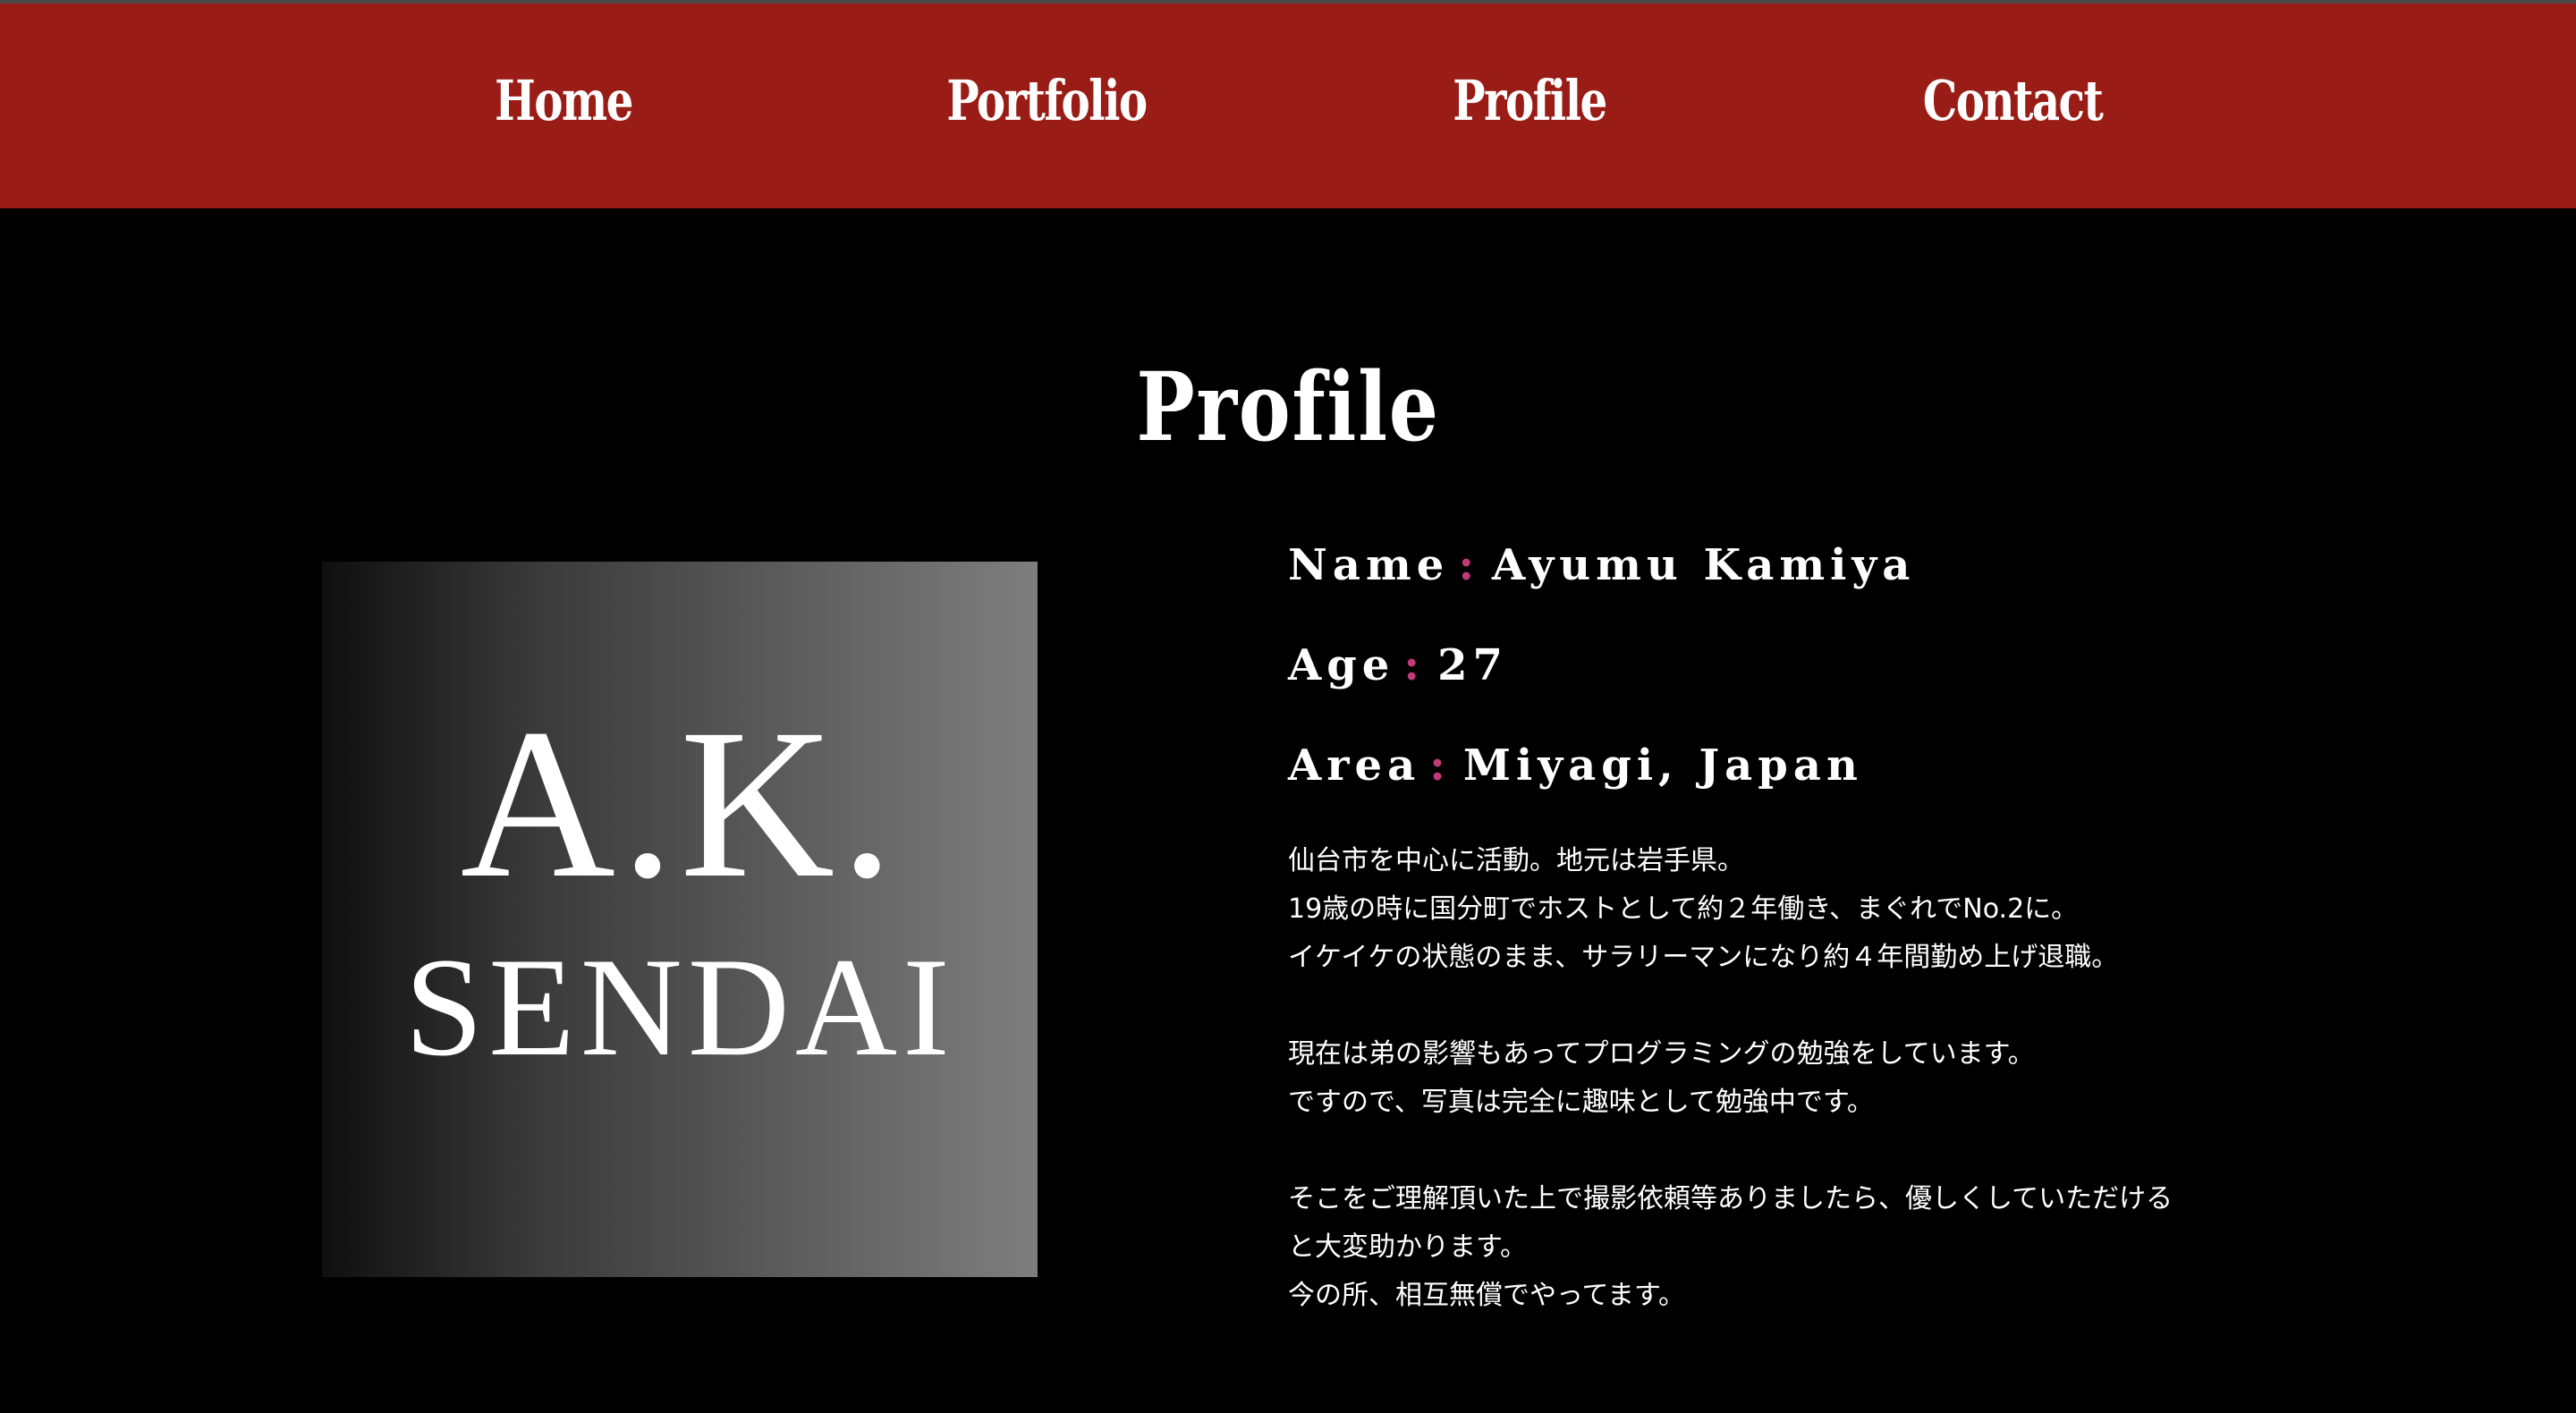 Image resolution: width=2576 pixels, height=1413 pixels. I want to click on profile-age-row: Age:27, so click(1398, 665).